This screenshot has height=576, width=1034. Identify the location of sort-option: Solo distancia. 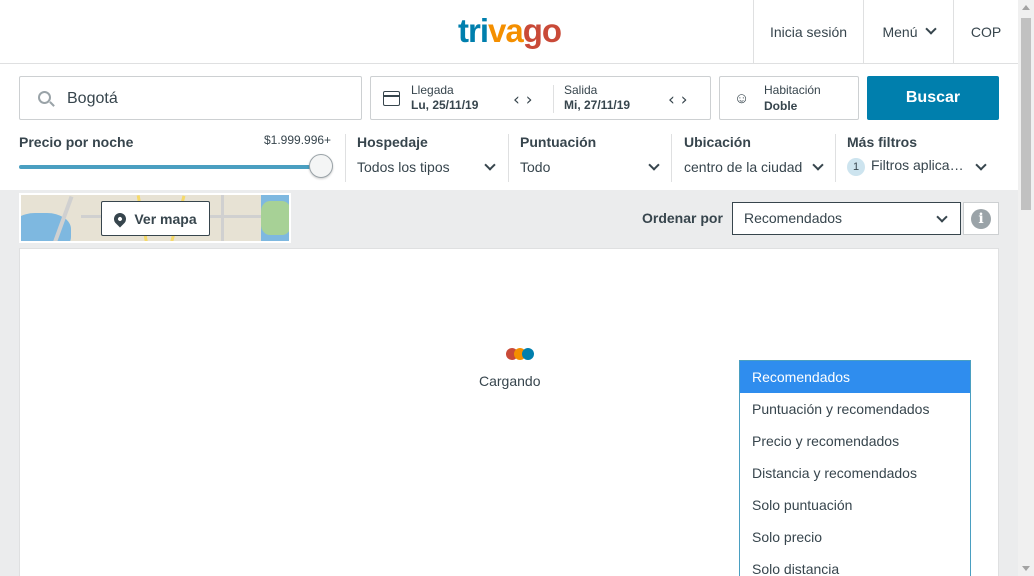
(855, 564).